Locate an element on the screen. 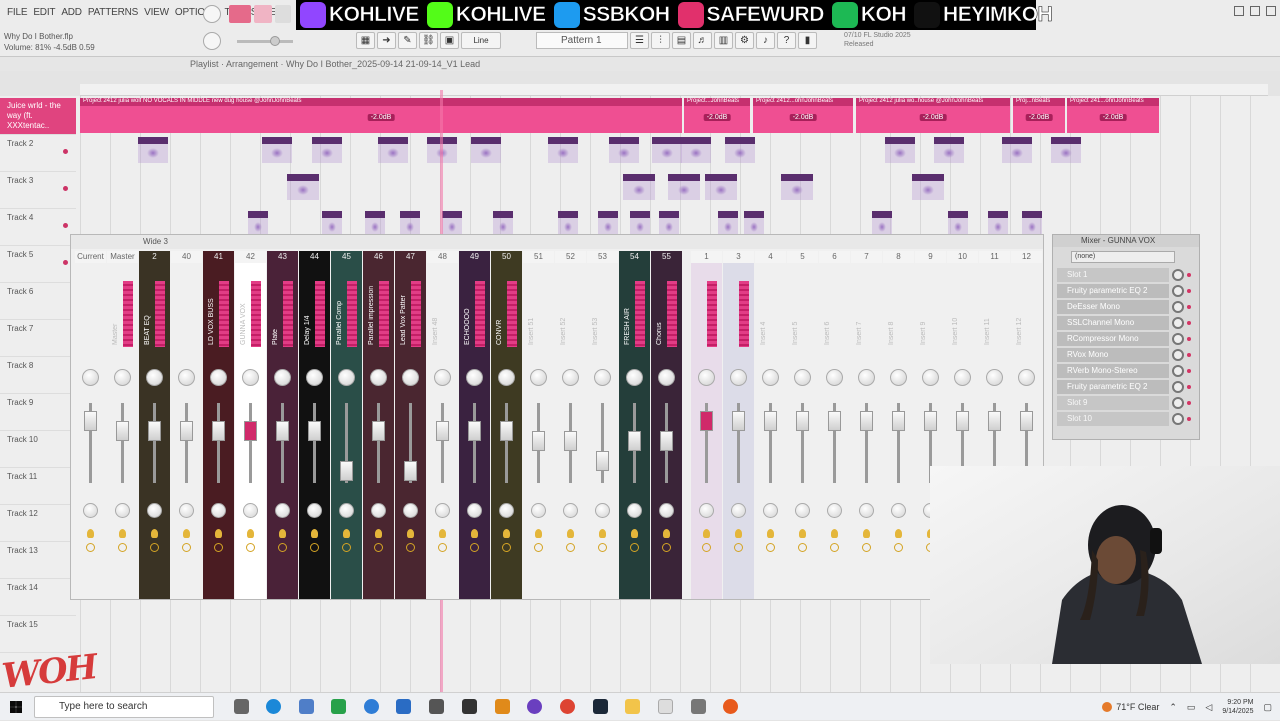  track-header: Track 8 is located at coordinates (38, 375).